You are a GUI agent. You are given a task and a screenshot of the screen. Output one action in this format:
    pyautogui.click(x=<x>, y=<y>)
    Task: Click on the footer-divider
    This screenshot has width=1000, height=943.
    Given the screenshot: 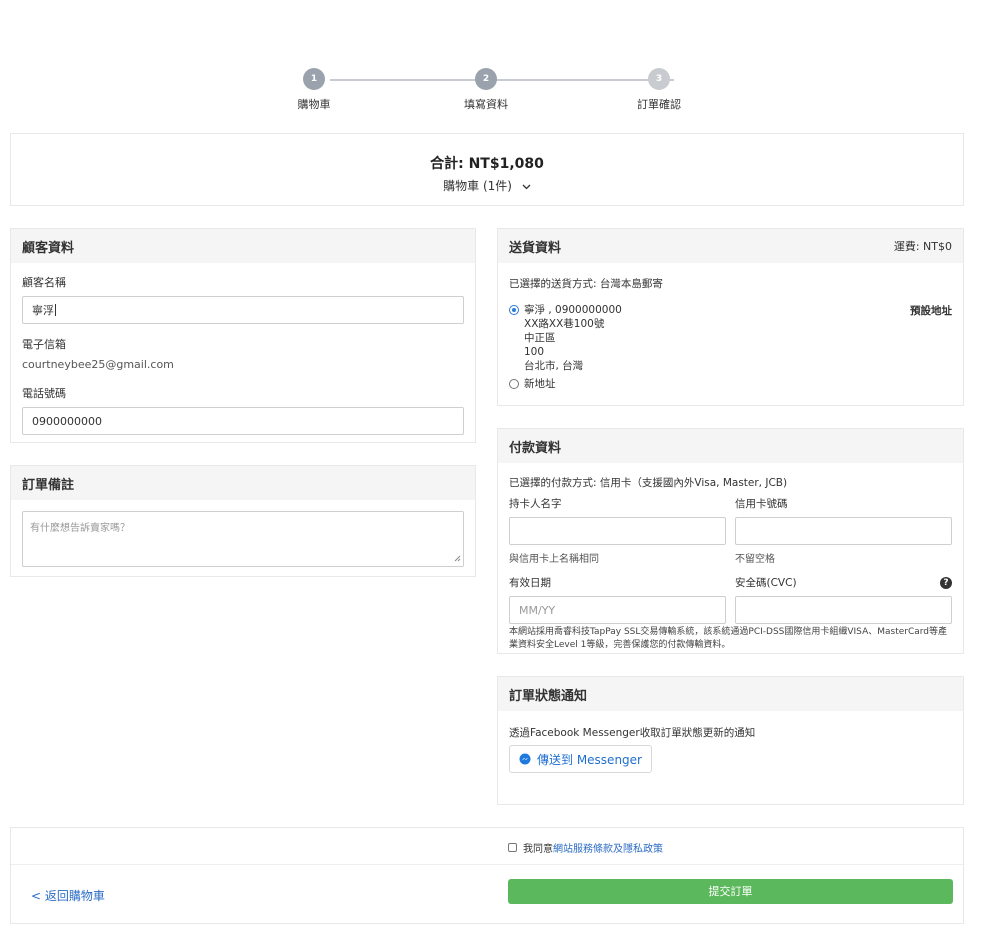 What is the action you would take?
    pyautogui.click(x=487, y=864)
    